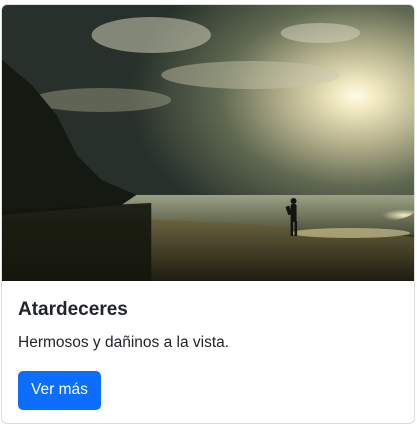  What do you see at coordinates (124, 342) in the screenshot?
I see `card-text: Hermosos y dañinos a la vista.` at bounding box center [124, 342].